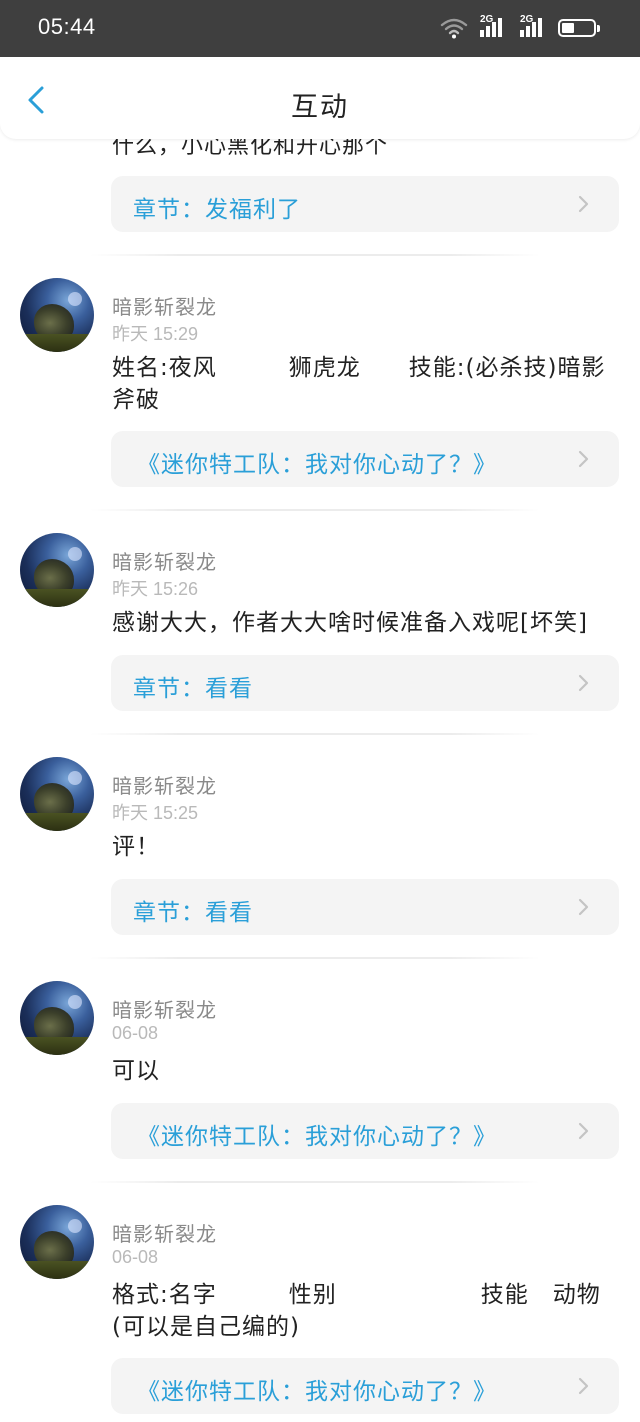  What do you see at coordinates (454, 28) in the screenshot?
I see `wifi-icon` at bounding box center [454, 28].